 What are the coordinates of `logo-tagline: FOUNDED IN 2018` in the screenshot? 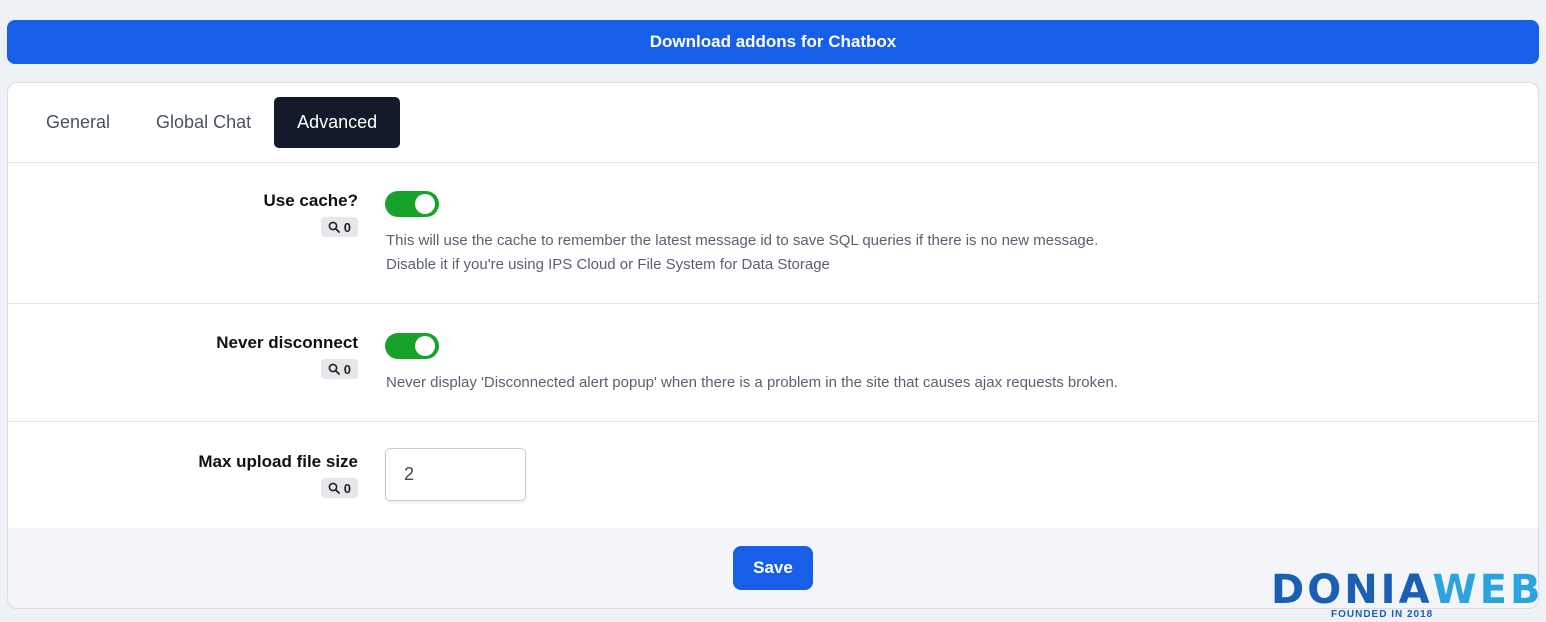 It's located at (1382, 614).